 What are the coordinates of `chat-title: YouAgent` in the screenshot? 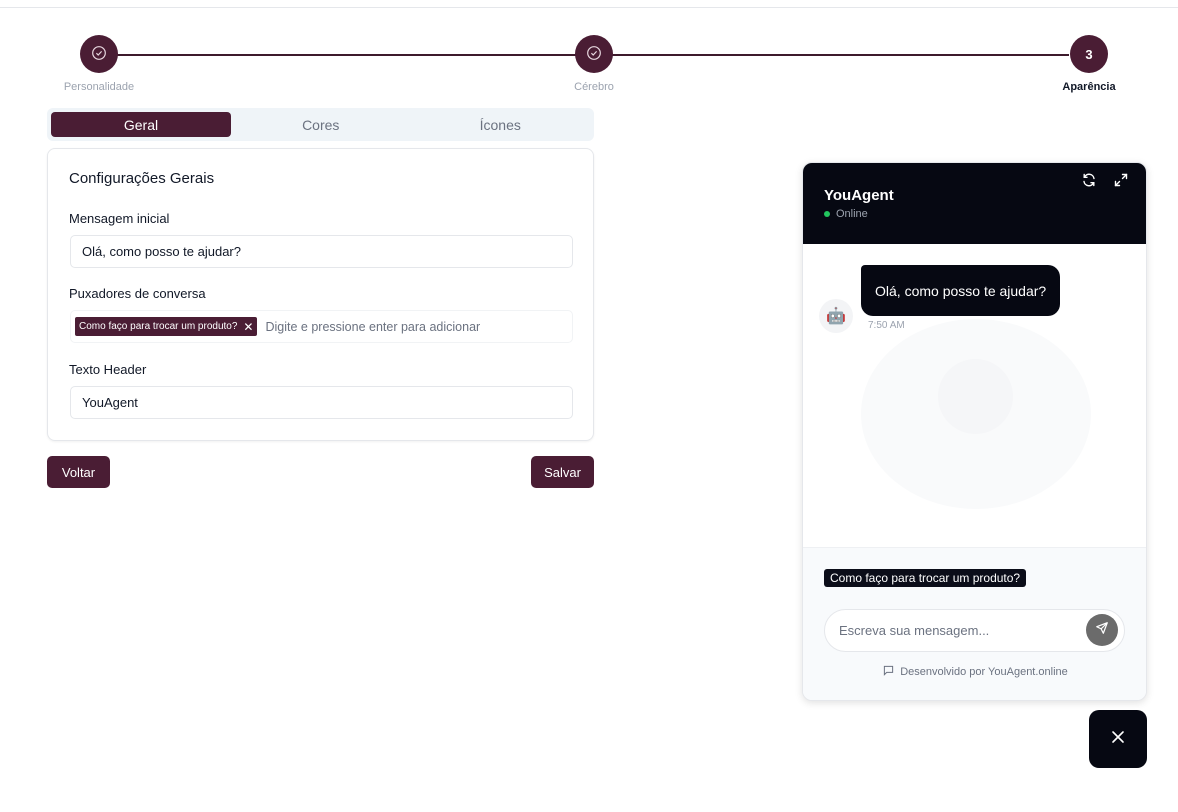 It's located at (859, 195).